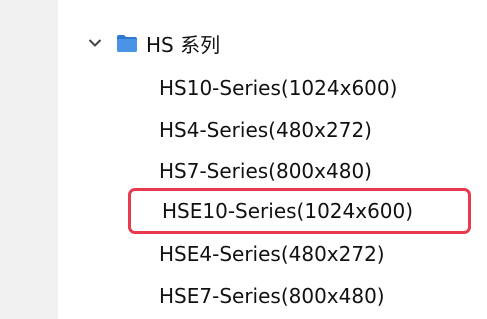 Image resolution: width=487 pixels, height=319 pixels. Describe the element at coordinates (29, 159) in the screenshot. I see `left-pane` at that location.